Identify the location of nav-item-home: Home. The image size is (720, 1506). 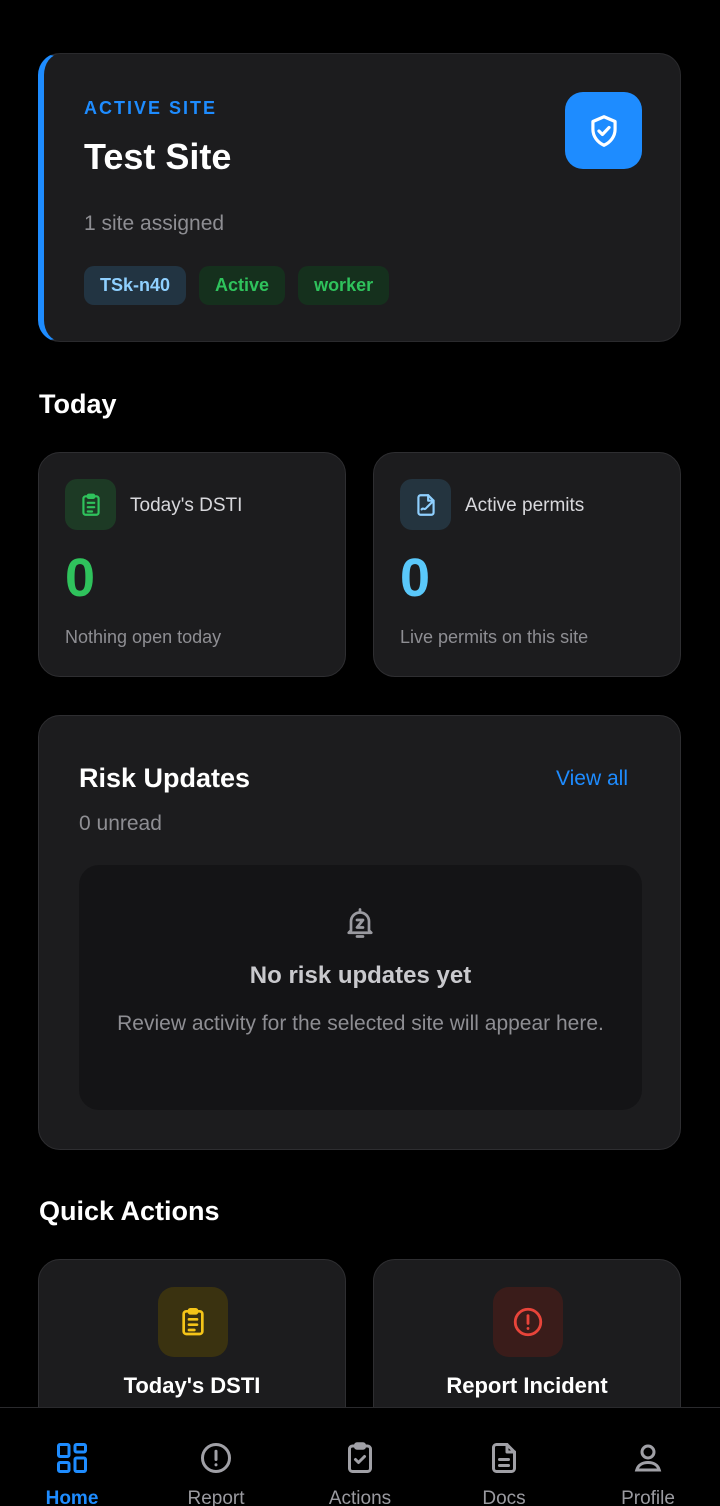
(72, 1457).